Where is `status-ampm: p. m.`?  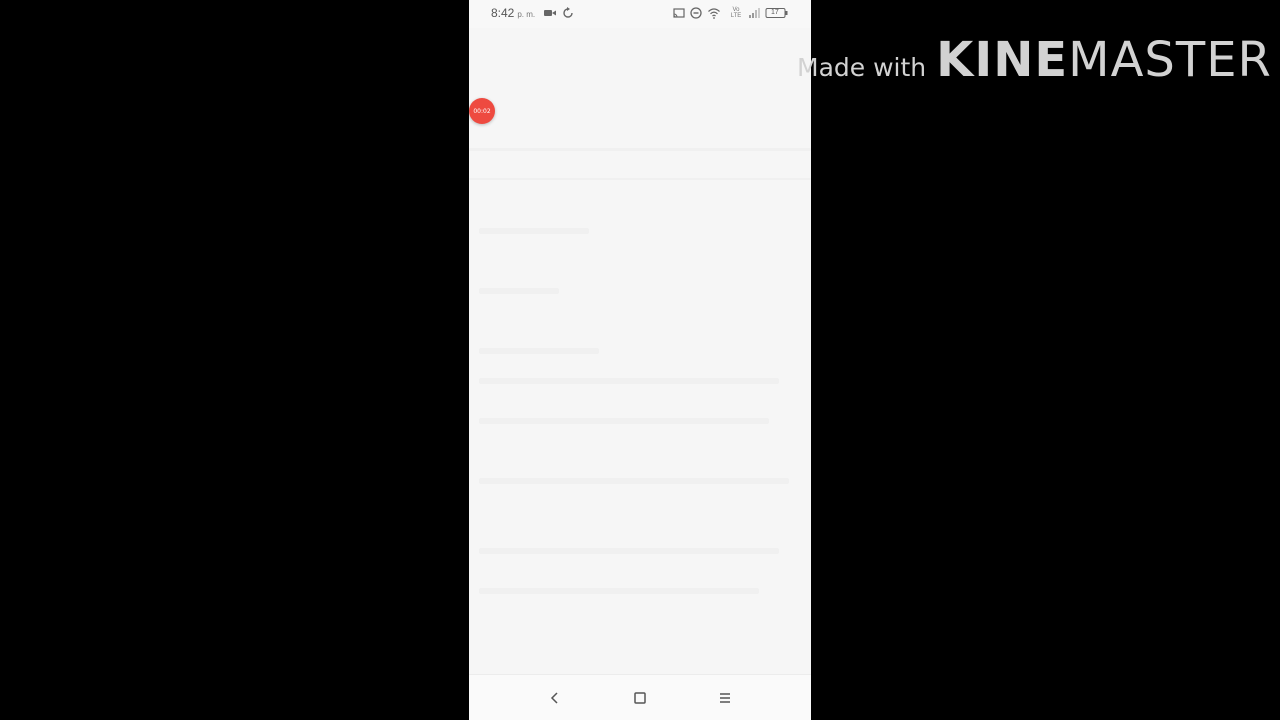 status-ampm: p. m. is located at coordinates (526, 14).